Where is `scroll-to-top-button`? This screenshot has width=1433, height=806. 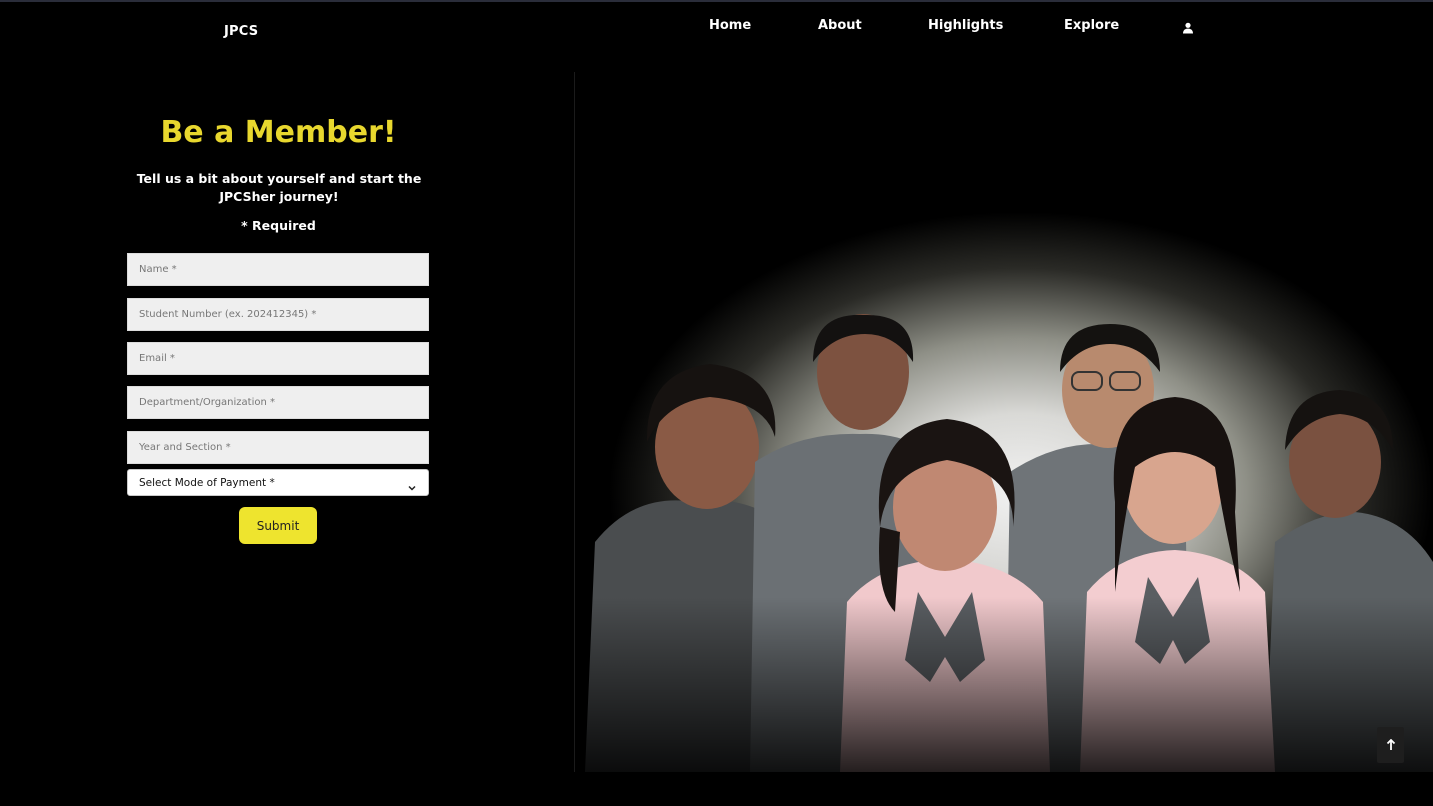 scroll-to-top-button is located at coordinates (1390, 745).